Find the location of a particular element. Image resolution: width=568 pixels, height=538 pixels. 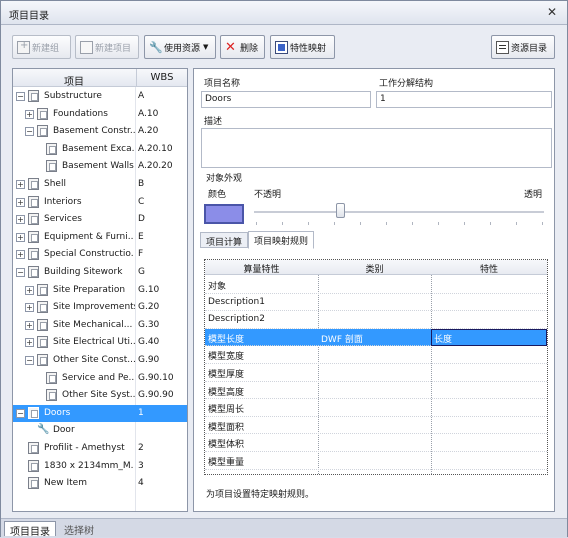

tree-row: + Site Preparation G.10 is located at coordinates (100, 291).